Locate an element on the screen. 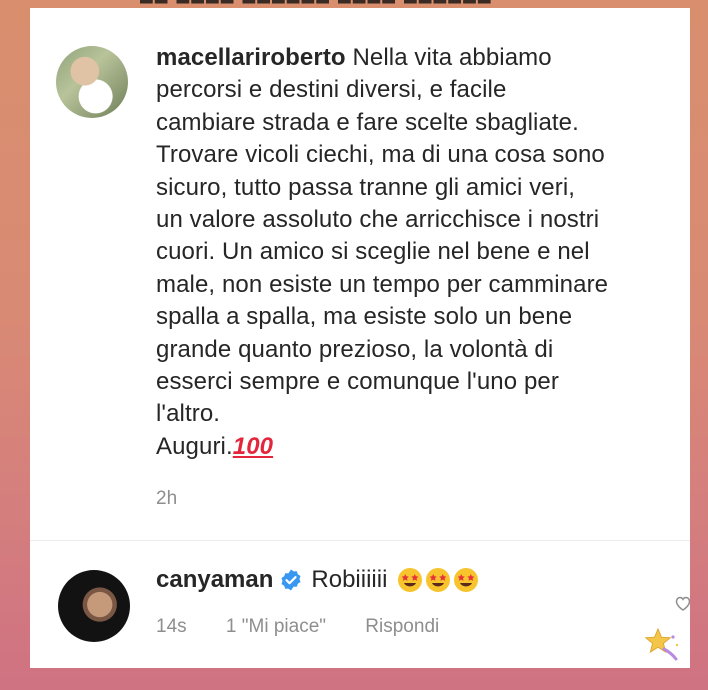 The width and height of the screenshot is (708, 690). comment-line: grande quanto prezioso, la volontà di is located at coordinates (355, 349).